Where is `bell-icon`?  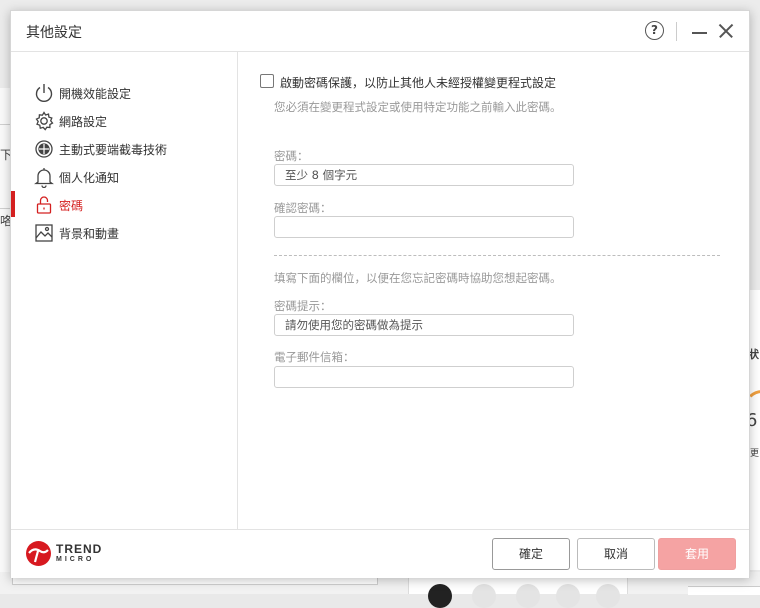
bell-icon is located at coordinates (44, 177).